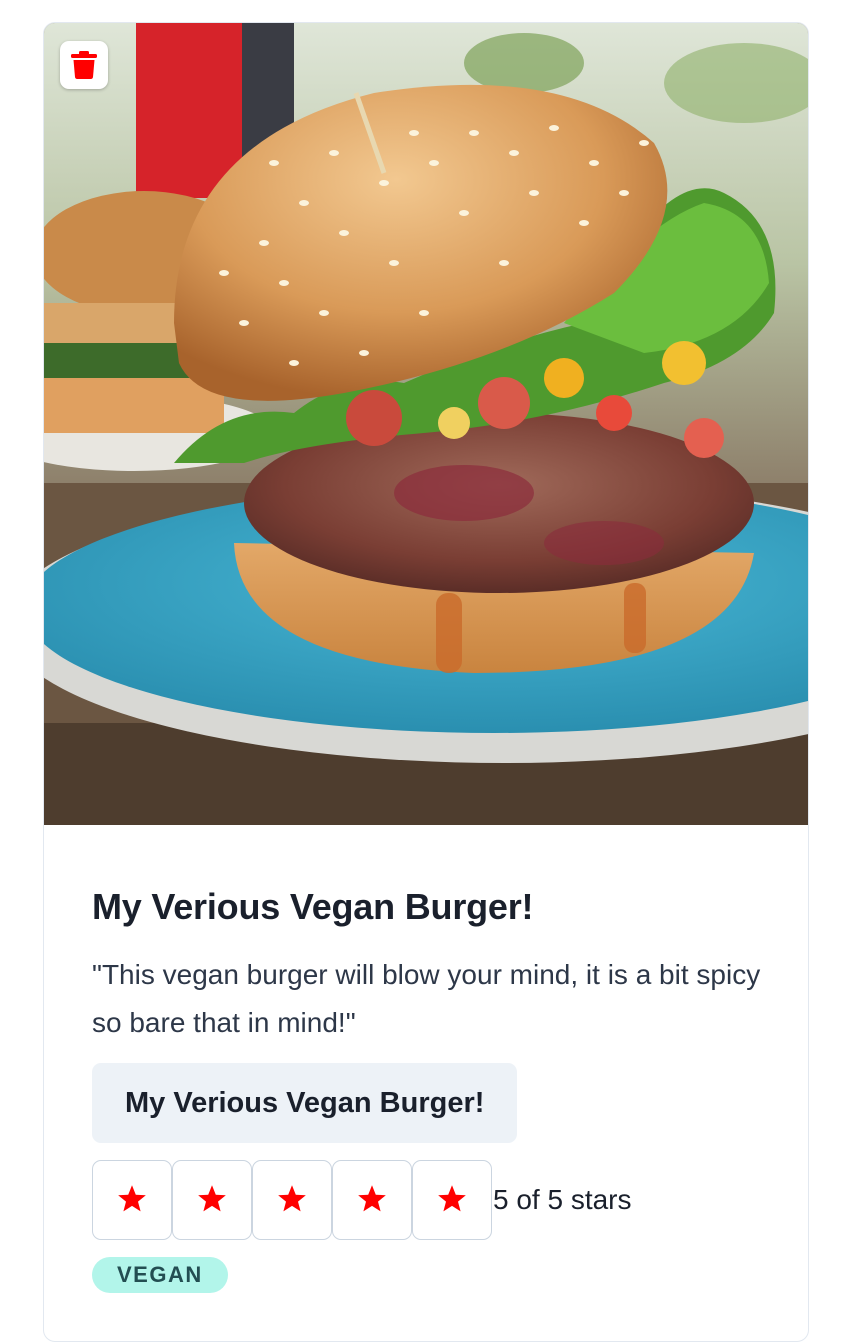 Image resolution: width=854 pixels, height=1342 pixels. I want to click on recipe-name-button: My Verious Vegan Burger!, so click(305, 1103).